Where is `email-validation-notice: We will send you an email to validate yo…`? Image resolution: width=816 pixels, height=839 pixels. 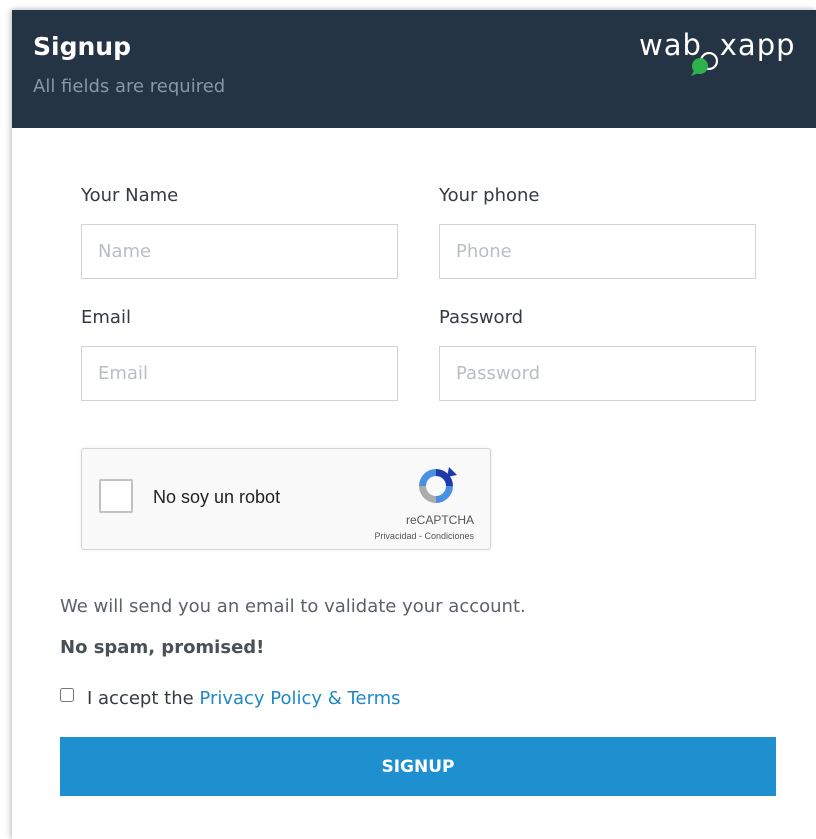 email-validation-notice: We will send you an email to validate yo… is located at coordinates (293, 606).